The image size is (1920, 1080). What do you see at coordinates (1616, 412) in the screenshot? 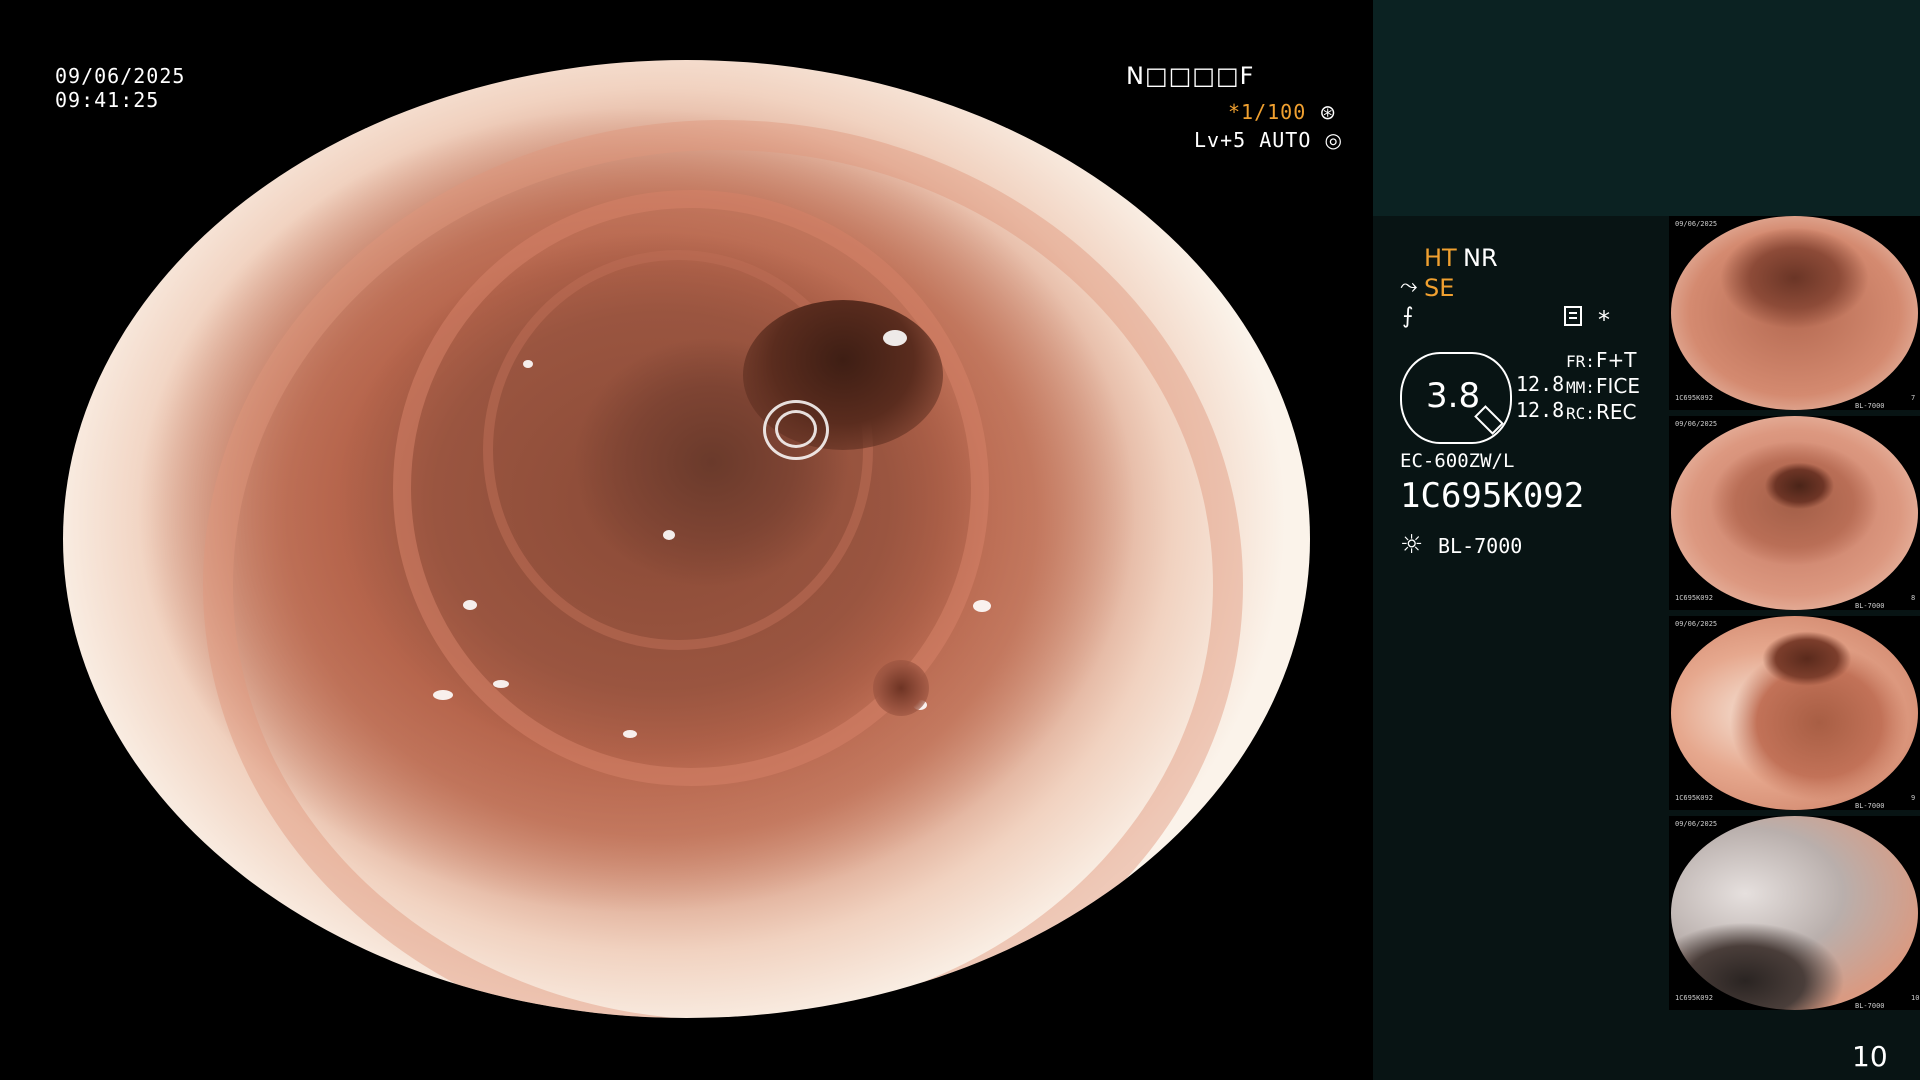
I see `rc-mode: REC` at bounding box center [1616, 412].